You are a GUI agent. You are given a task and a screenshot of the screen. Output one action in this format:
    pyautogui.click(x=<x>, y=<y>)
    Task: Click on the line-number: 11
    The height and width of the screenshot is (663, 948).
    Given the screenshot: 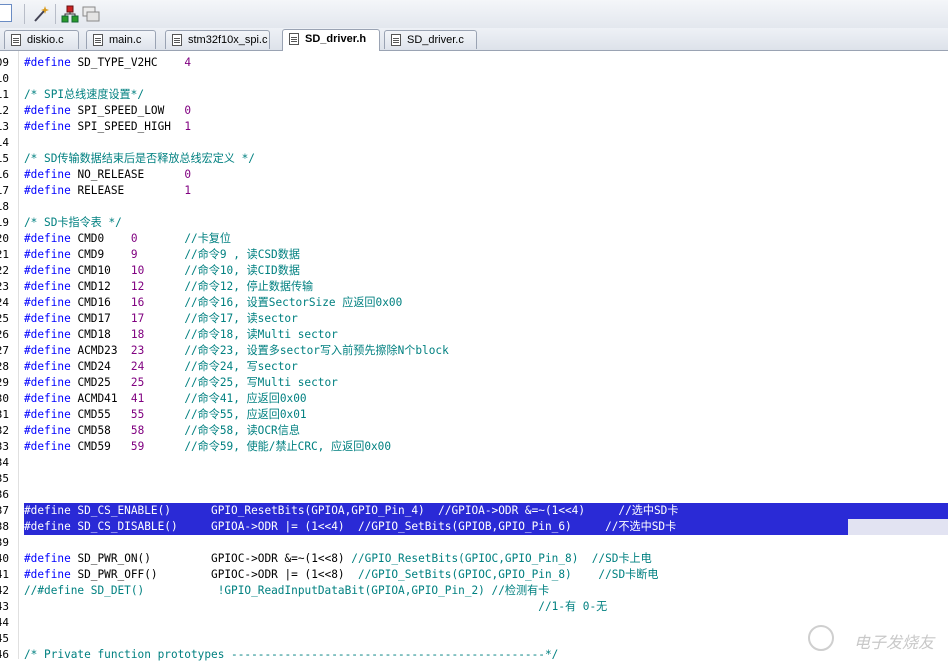 What is the action you would take?
    pyautogui.click(x=4, y=94)
    